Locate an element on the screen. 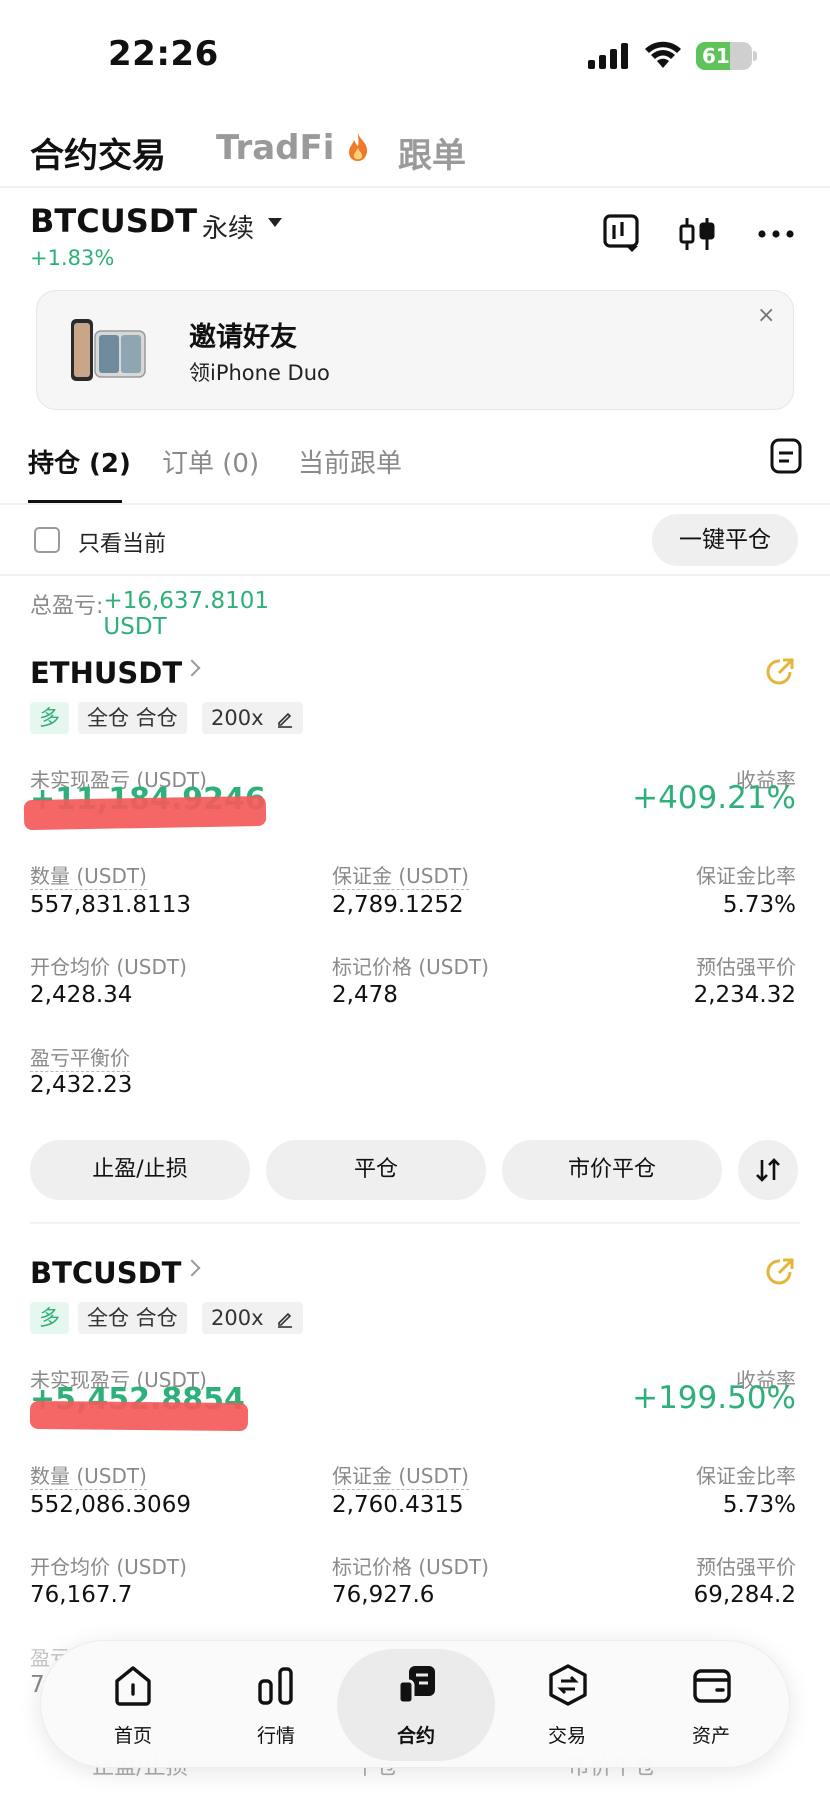  mark-price-value: 76,927.6 is located at coordinates (383, 1595).